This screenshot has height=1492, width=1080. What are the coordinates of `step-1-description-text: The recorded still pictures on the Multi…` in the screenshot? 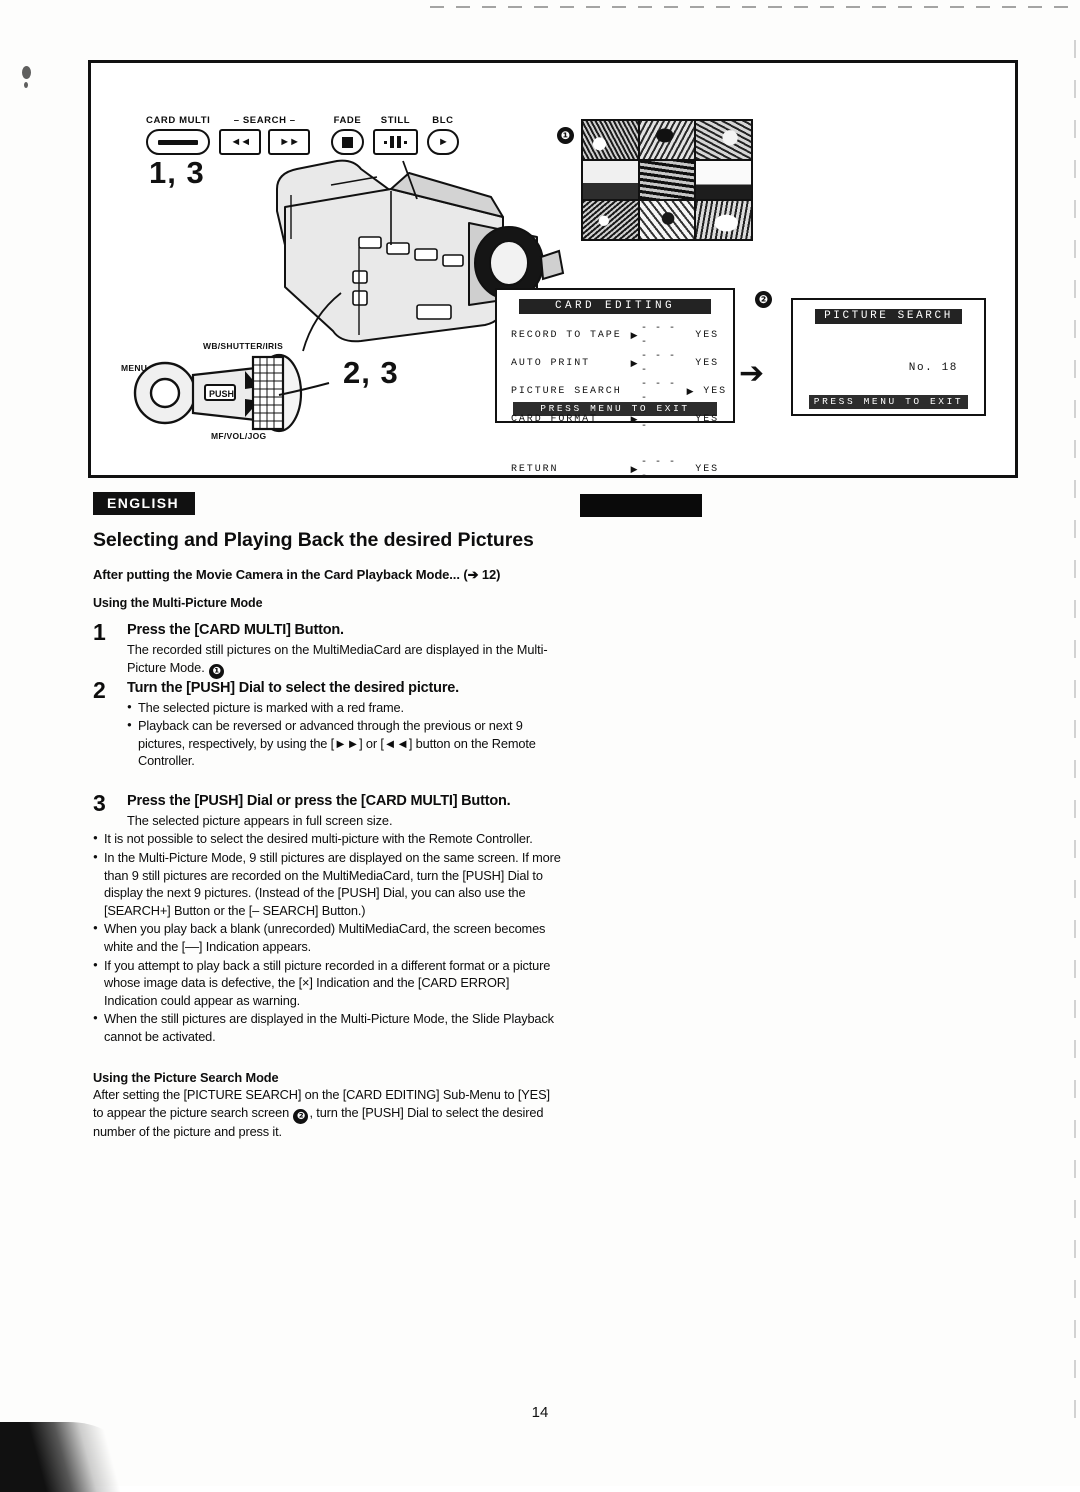 It's located at (337, 658).